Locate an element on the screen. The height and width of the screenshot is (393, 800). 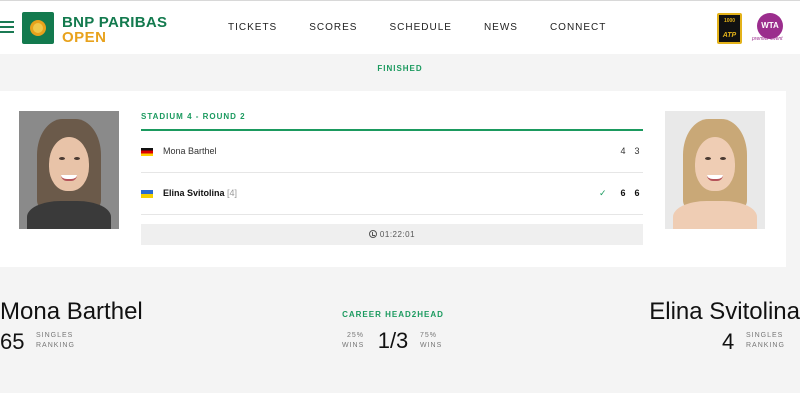
nav-schedule: SCHEDULE is located at coordinates (420, 27).